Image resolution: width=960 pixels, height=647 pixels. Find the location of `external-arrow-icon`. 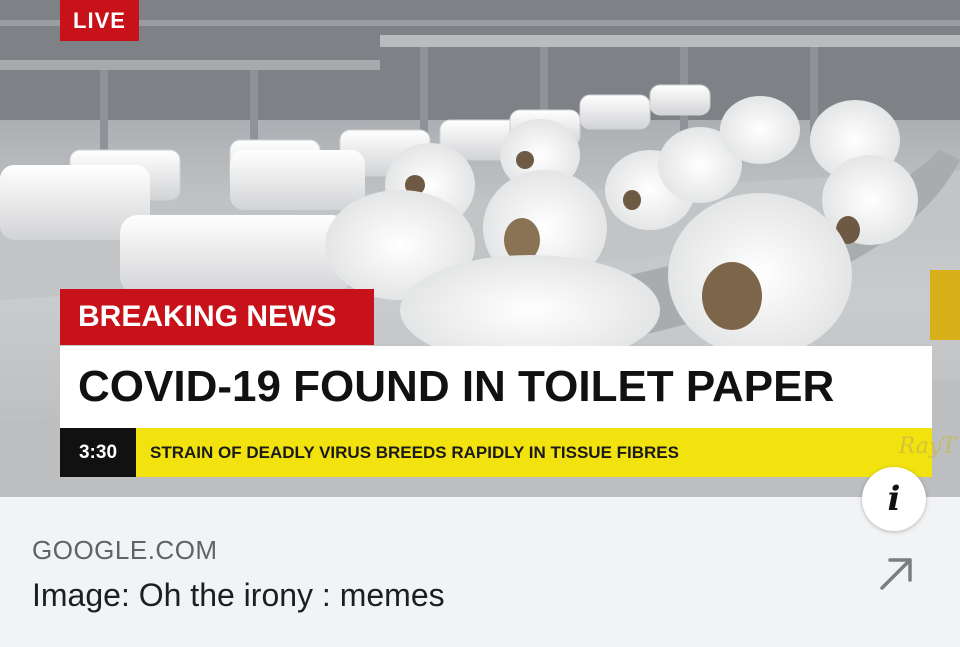

external-arrow-icon is located at coordinates (897, 573).